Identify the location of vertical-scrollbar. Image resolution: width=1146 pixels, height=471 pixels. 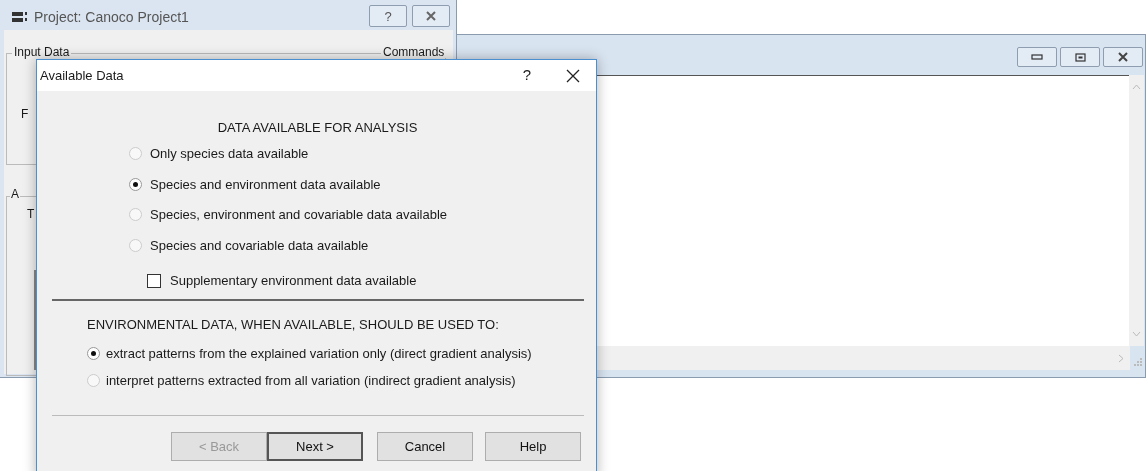
(1136, 210).